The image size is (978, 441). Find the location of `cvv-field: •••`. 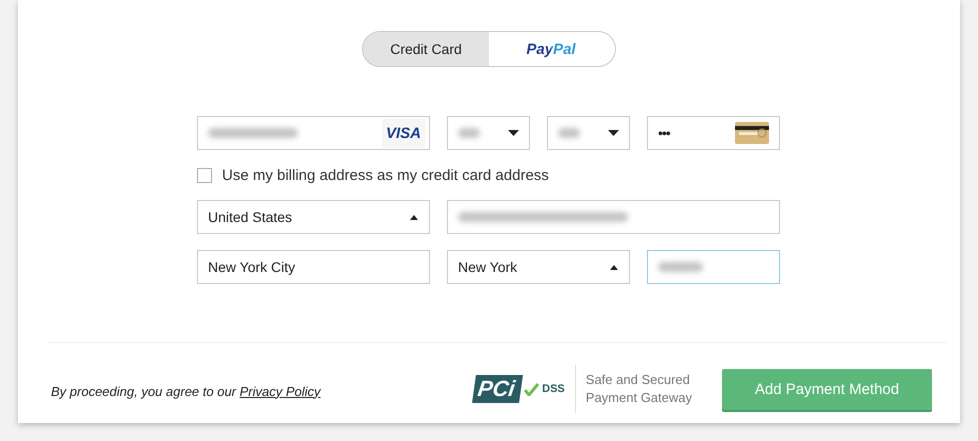

cvv-field: ••• is located at coordinates (713, 133).